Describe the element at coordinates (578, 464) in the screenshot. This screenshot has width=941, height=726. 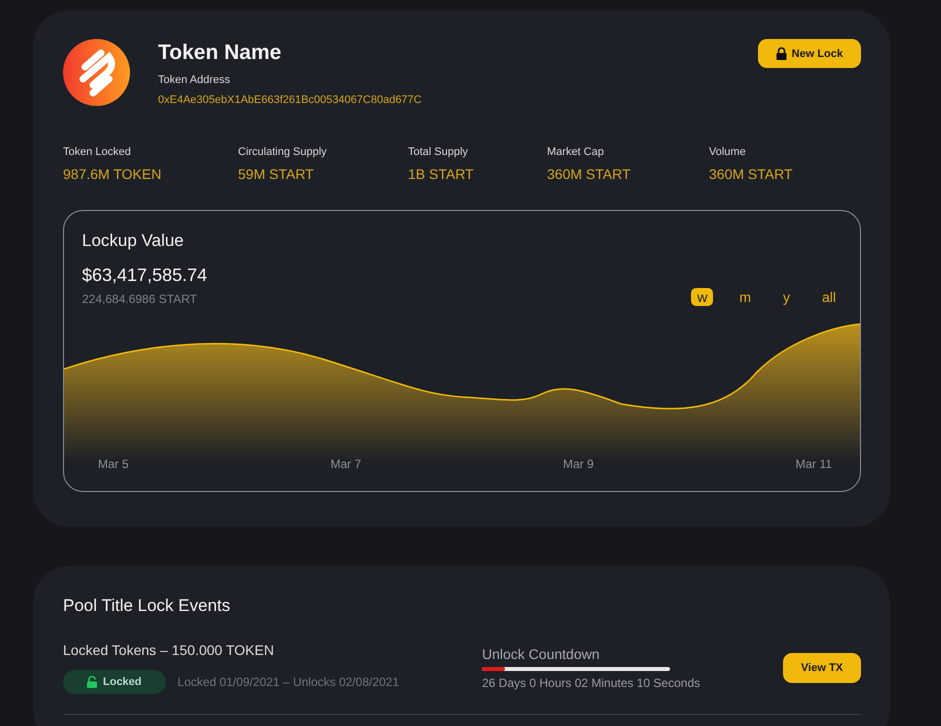
I see `x-axis-label: Mar 9` at that location.